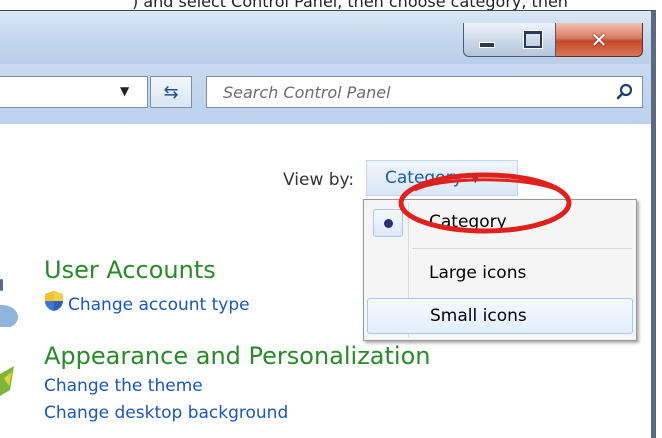  What do you see at coordinates (319, 180) in the screenshot?
I see `view-by-label: View by:` at bounding box center [319, 180].